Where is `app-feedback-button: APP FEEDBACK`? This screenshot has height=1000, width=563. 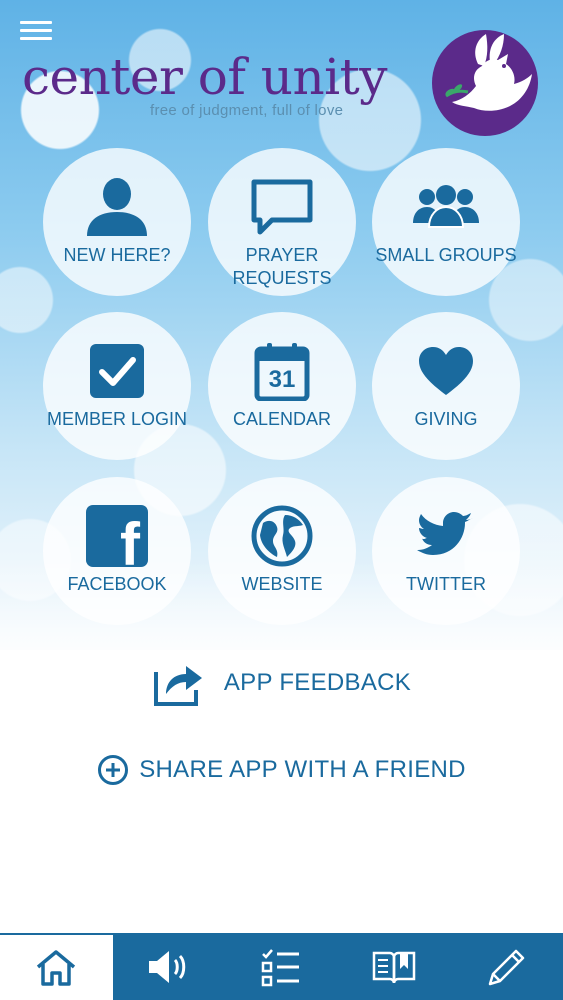
app-feedback-button: APP FEEDBACK is located at coordinates (281, 683).